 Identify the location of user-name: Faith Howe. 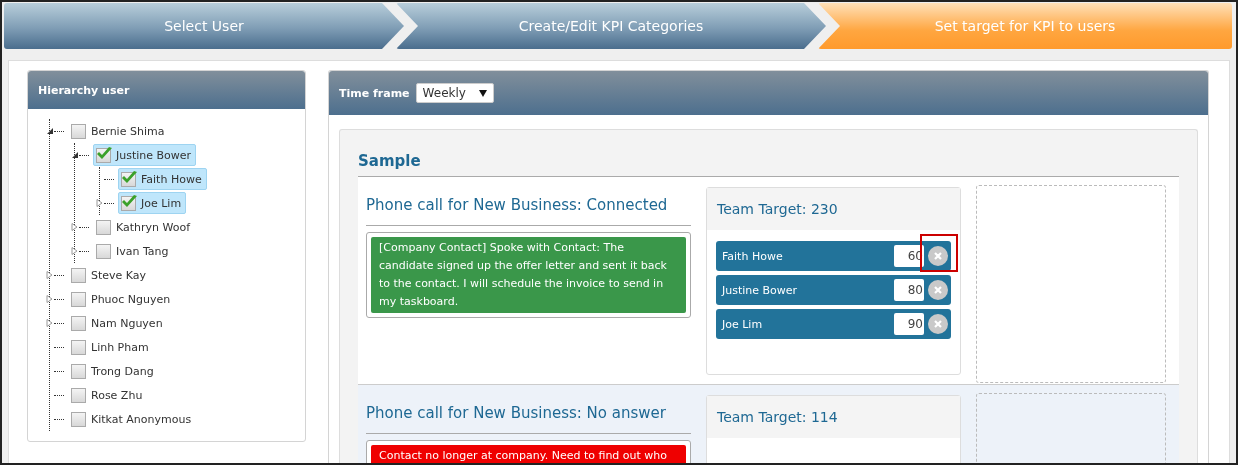
(171, 179).